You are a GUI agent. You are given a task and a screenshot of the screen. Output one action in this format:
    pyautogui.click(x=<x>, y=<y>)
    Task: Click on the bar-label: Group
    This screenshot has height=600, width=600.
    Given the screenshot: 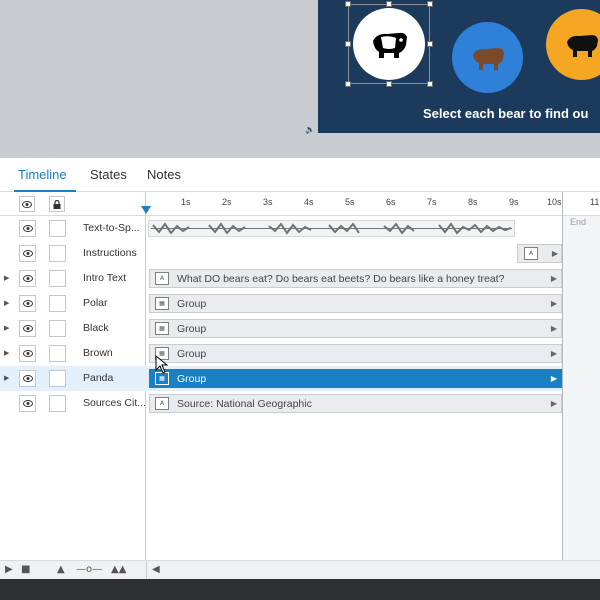 What is the action you would take?
    pyautogui.click(x=192, y=328)
    